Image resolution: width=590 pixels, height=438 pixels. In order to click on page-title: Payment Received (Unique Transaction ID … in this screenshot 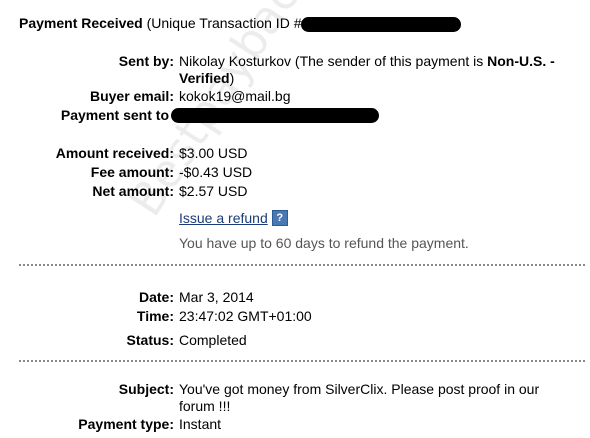, I will do `click(240, 23)`.